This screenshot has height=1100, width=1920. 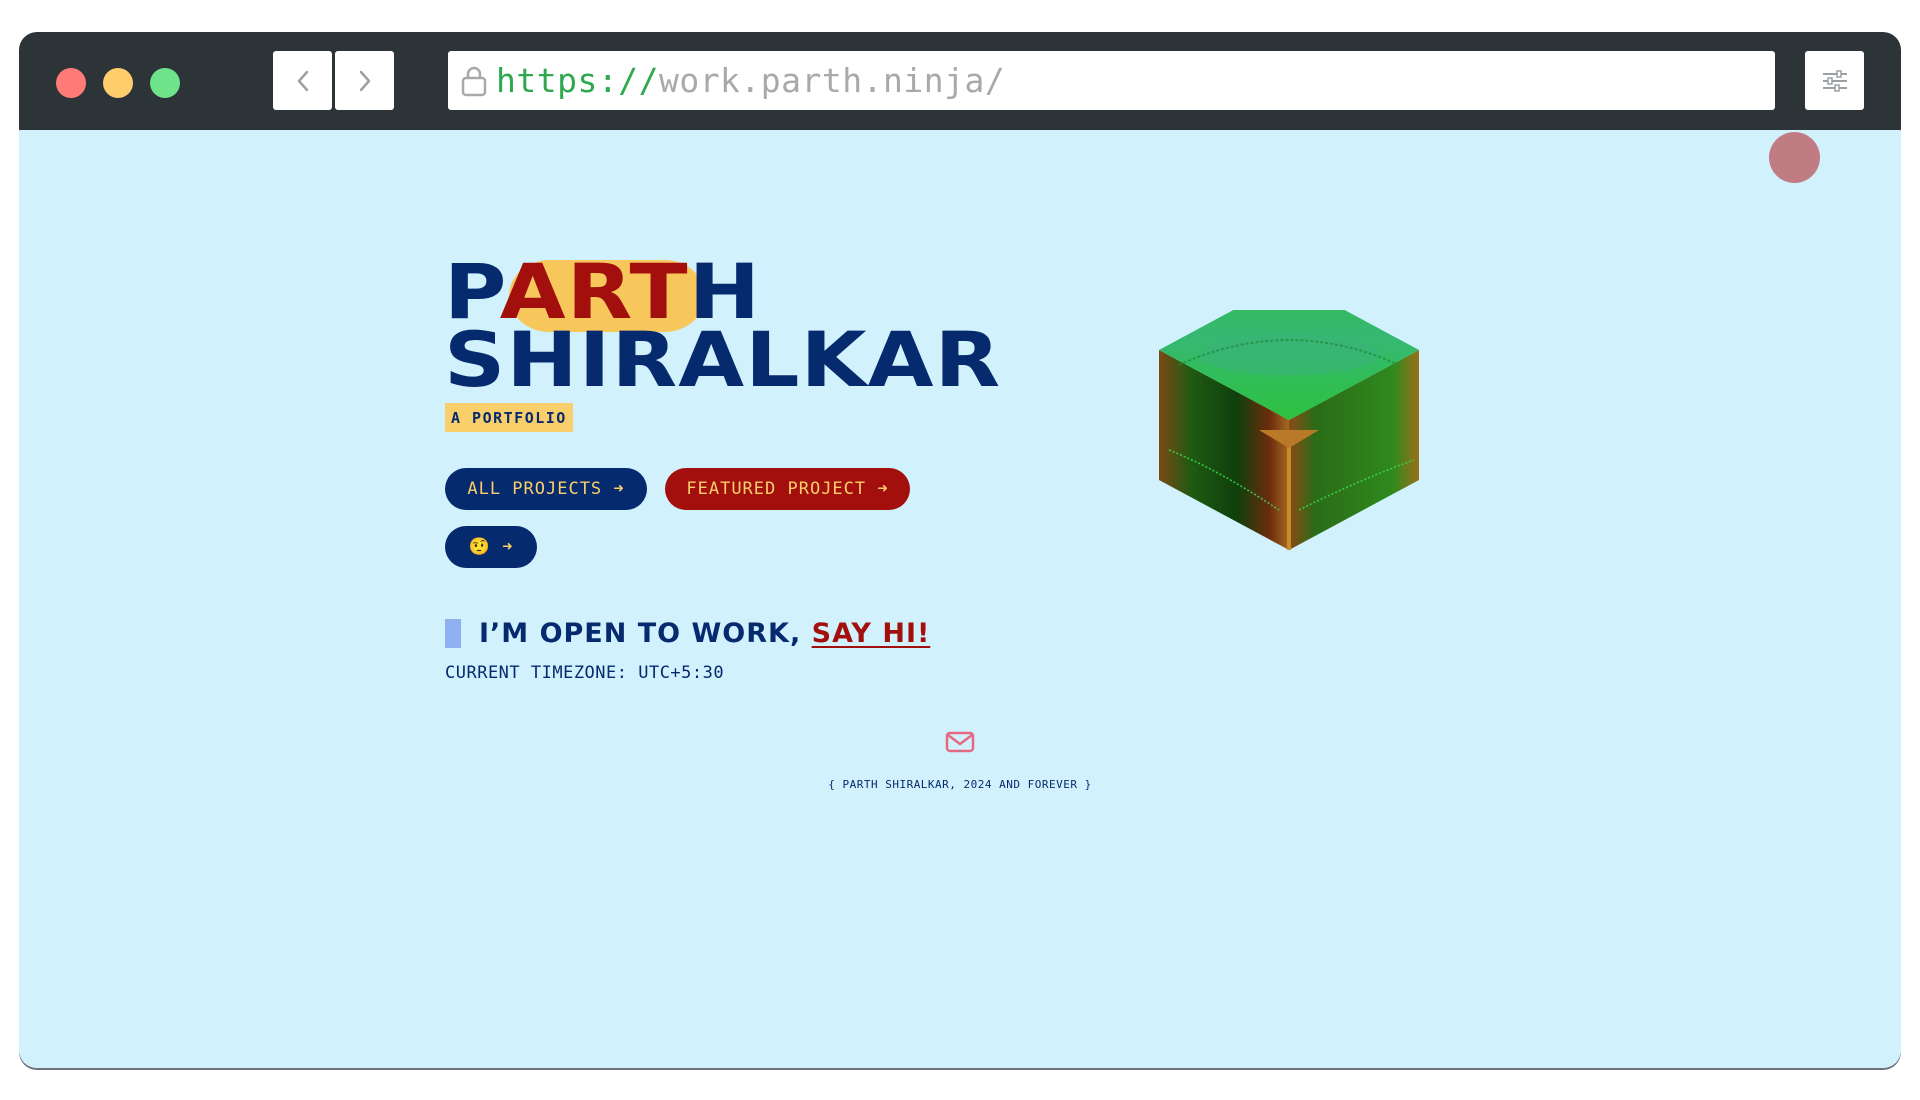 I want to click on settings-sliders-icon, so click(x=1834, y=80).